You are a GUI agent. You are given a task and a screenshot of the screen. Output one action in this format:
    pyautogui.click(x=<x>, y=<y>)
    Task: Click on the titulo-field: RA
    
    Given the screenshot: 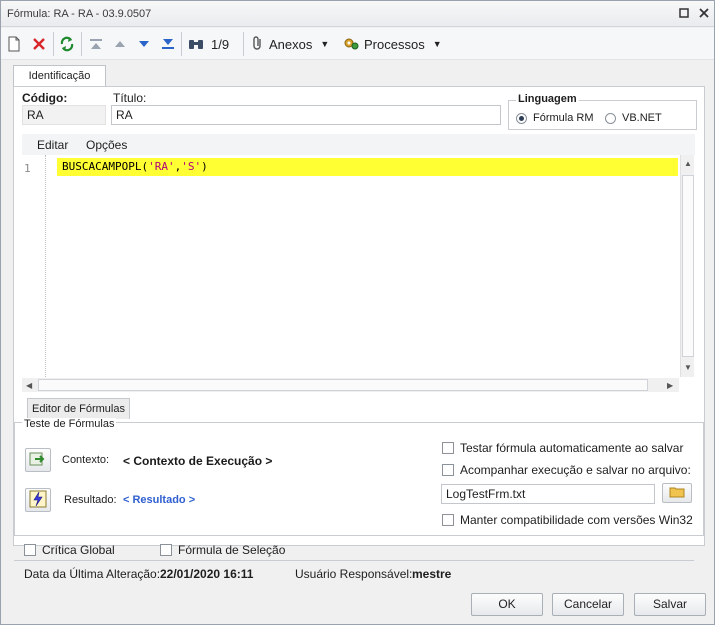 What is the action you would take?
    pyautogui.click(x=306, y=115)
    